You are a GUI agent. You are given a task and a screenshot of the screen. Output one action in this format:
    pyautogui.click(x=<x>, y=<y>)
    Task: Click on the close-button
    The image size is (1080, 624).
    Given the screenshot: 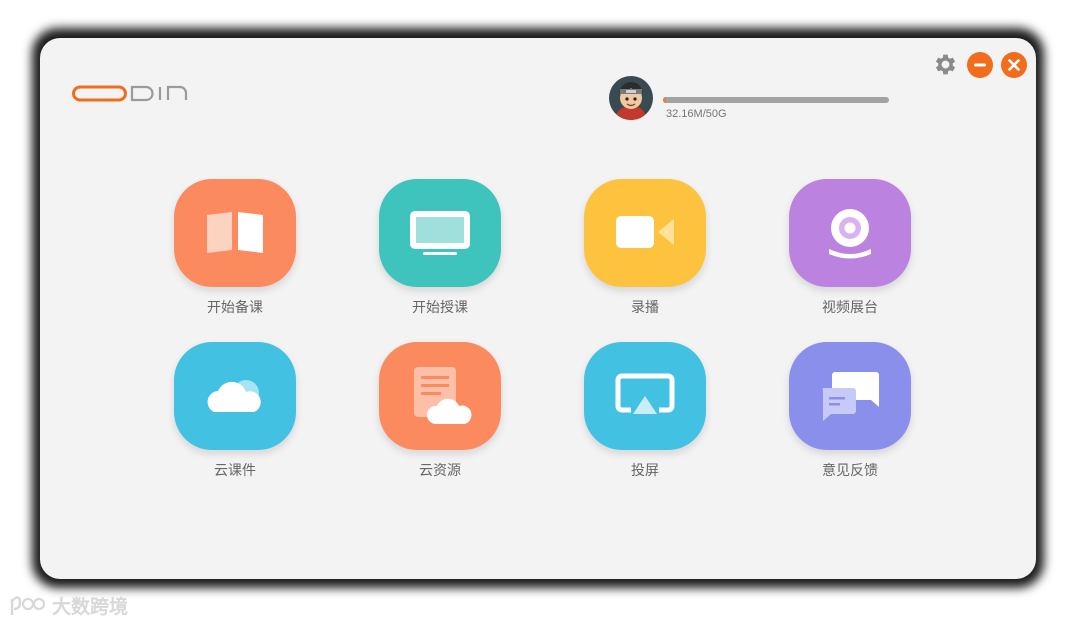 What is the action you would take?
    pyautogui.click(x=1014, y=65)
    